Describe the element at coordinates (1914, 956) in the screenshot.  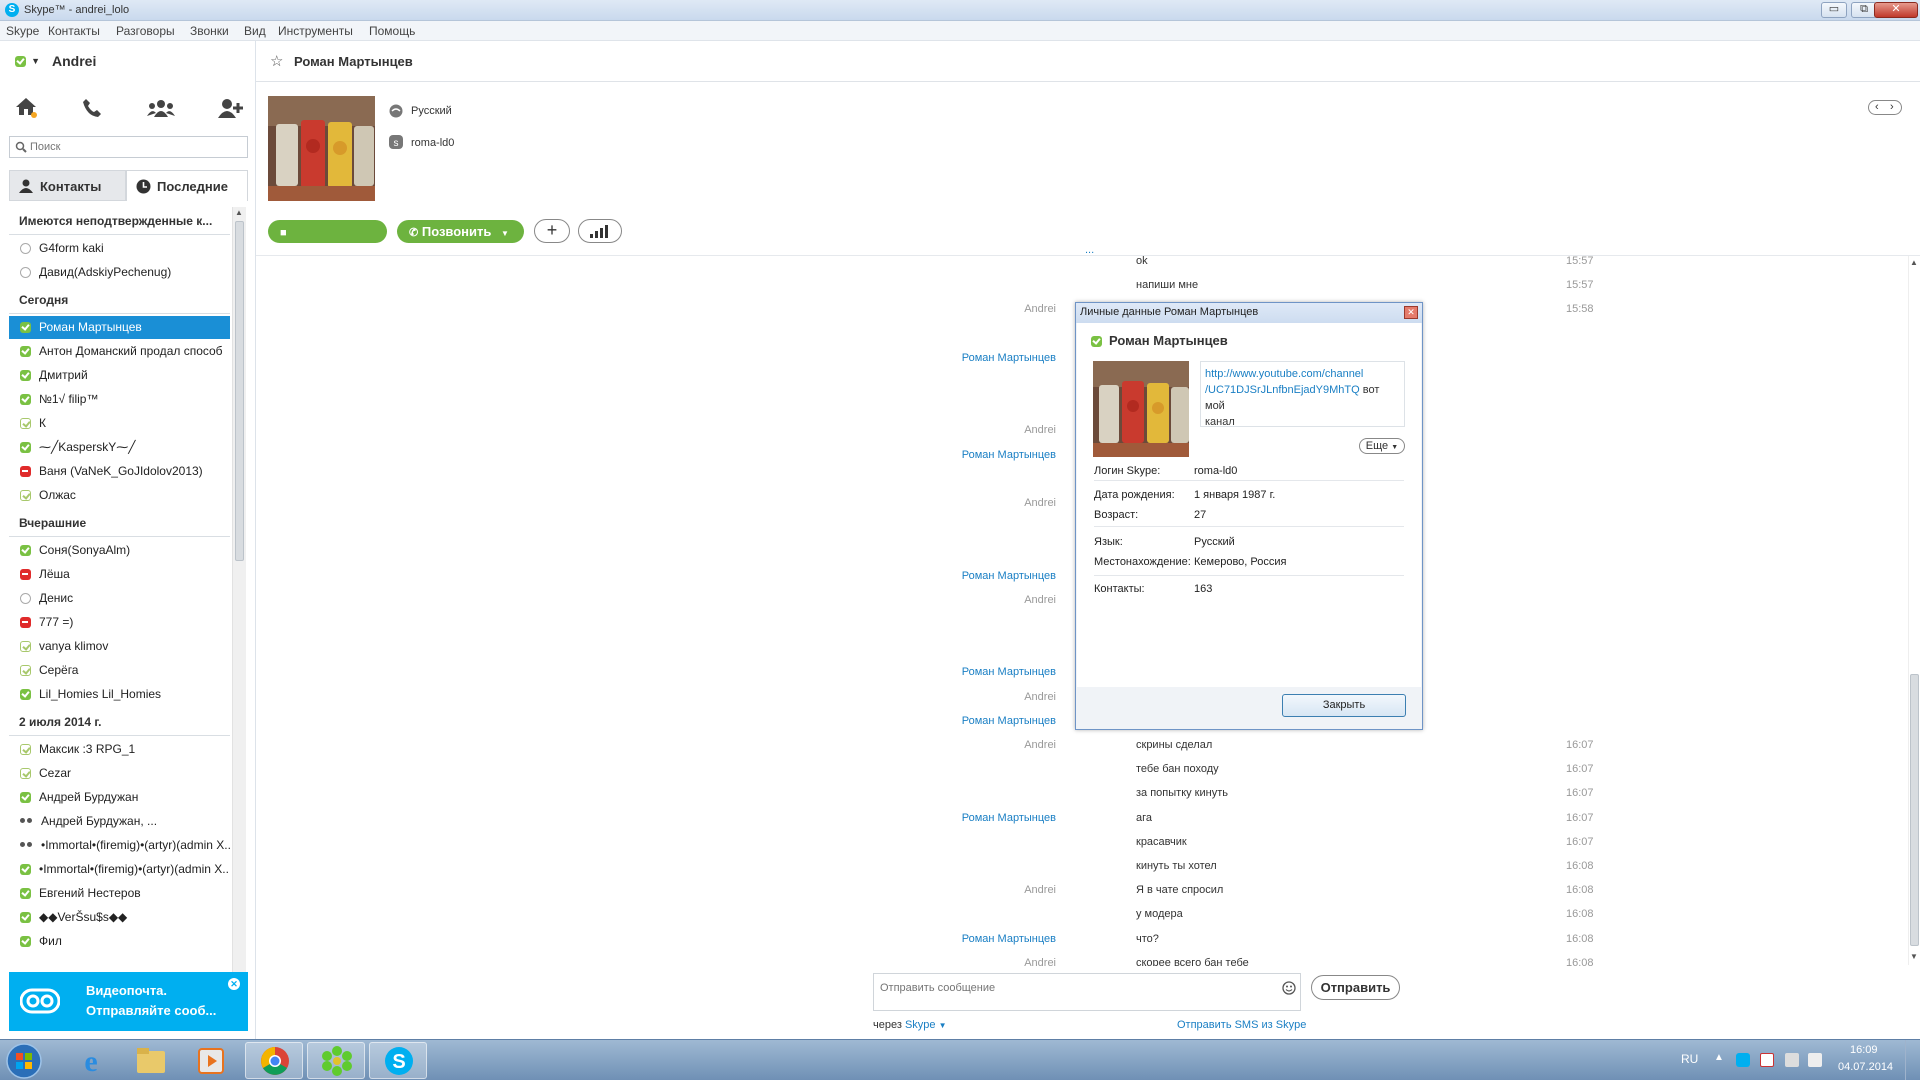
I see `chat-scroll-down-icon: ▼` at that location.